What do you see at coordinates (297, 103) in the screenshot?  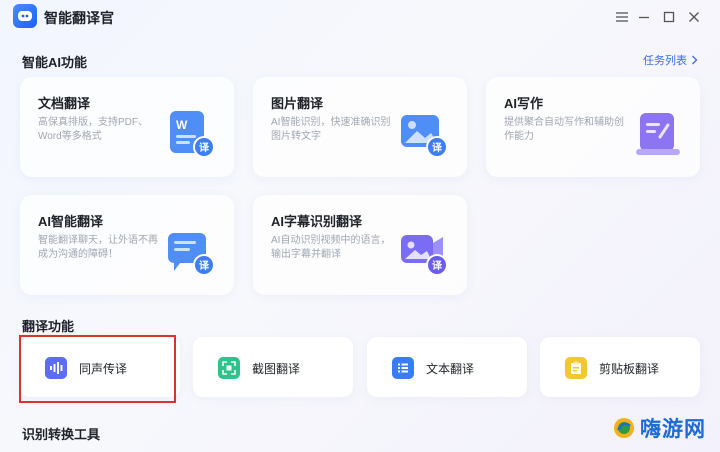 I see `card-title: 图片翻译` at bounding box center [297, 103].